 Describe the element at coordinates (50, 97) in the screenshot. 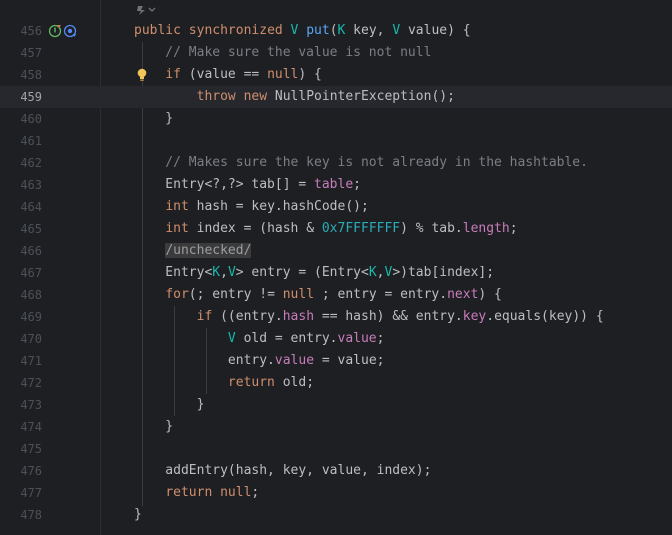

I see `gutter-row-current: 459` at that location.